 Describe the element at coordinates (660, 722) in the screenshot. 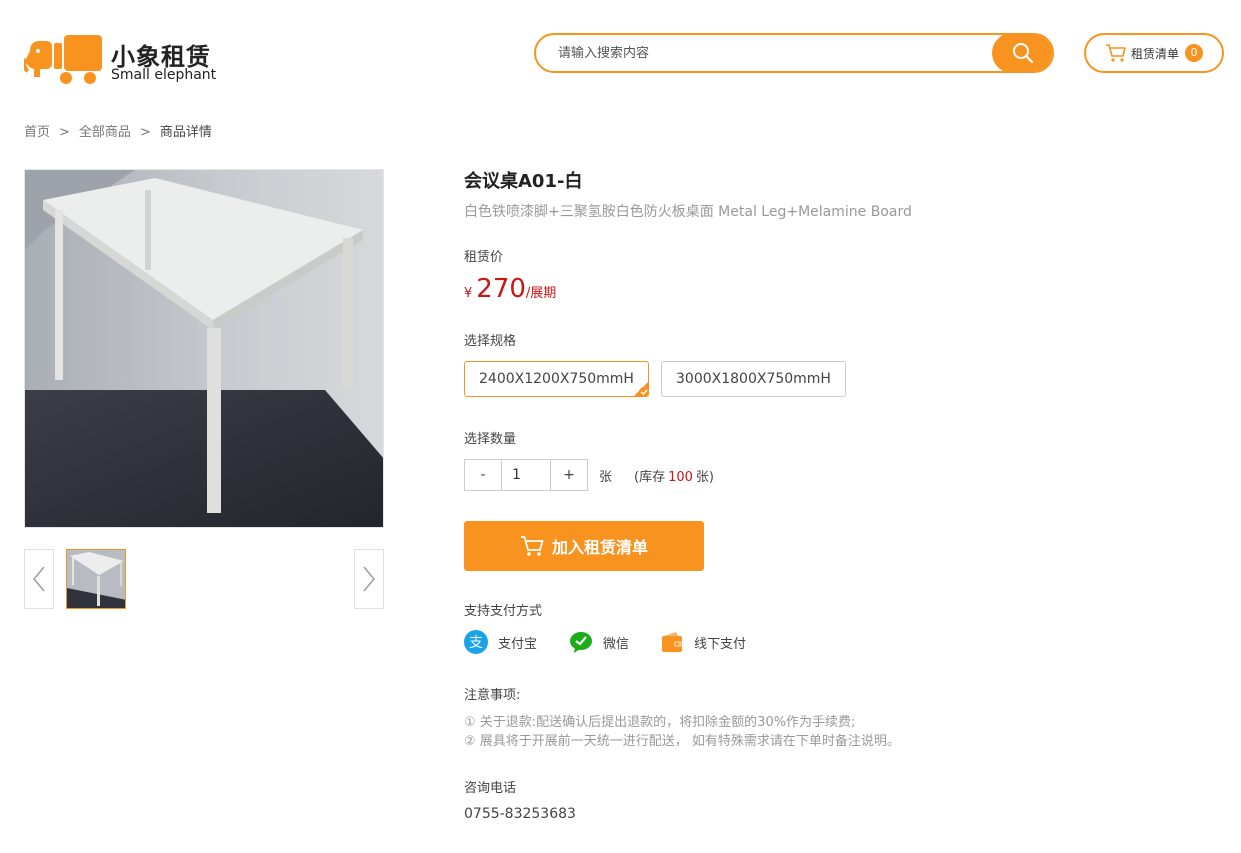

I see `notes-line: ① 关于退款:配送确认后提出退款的，将扣除金额的30%作为手续费;` at that location.